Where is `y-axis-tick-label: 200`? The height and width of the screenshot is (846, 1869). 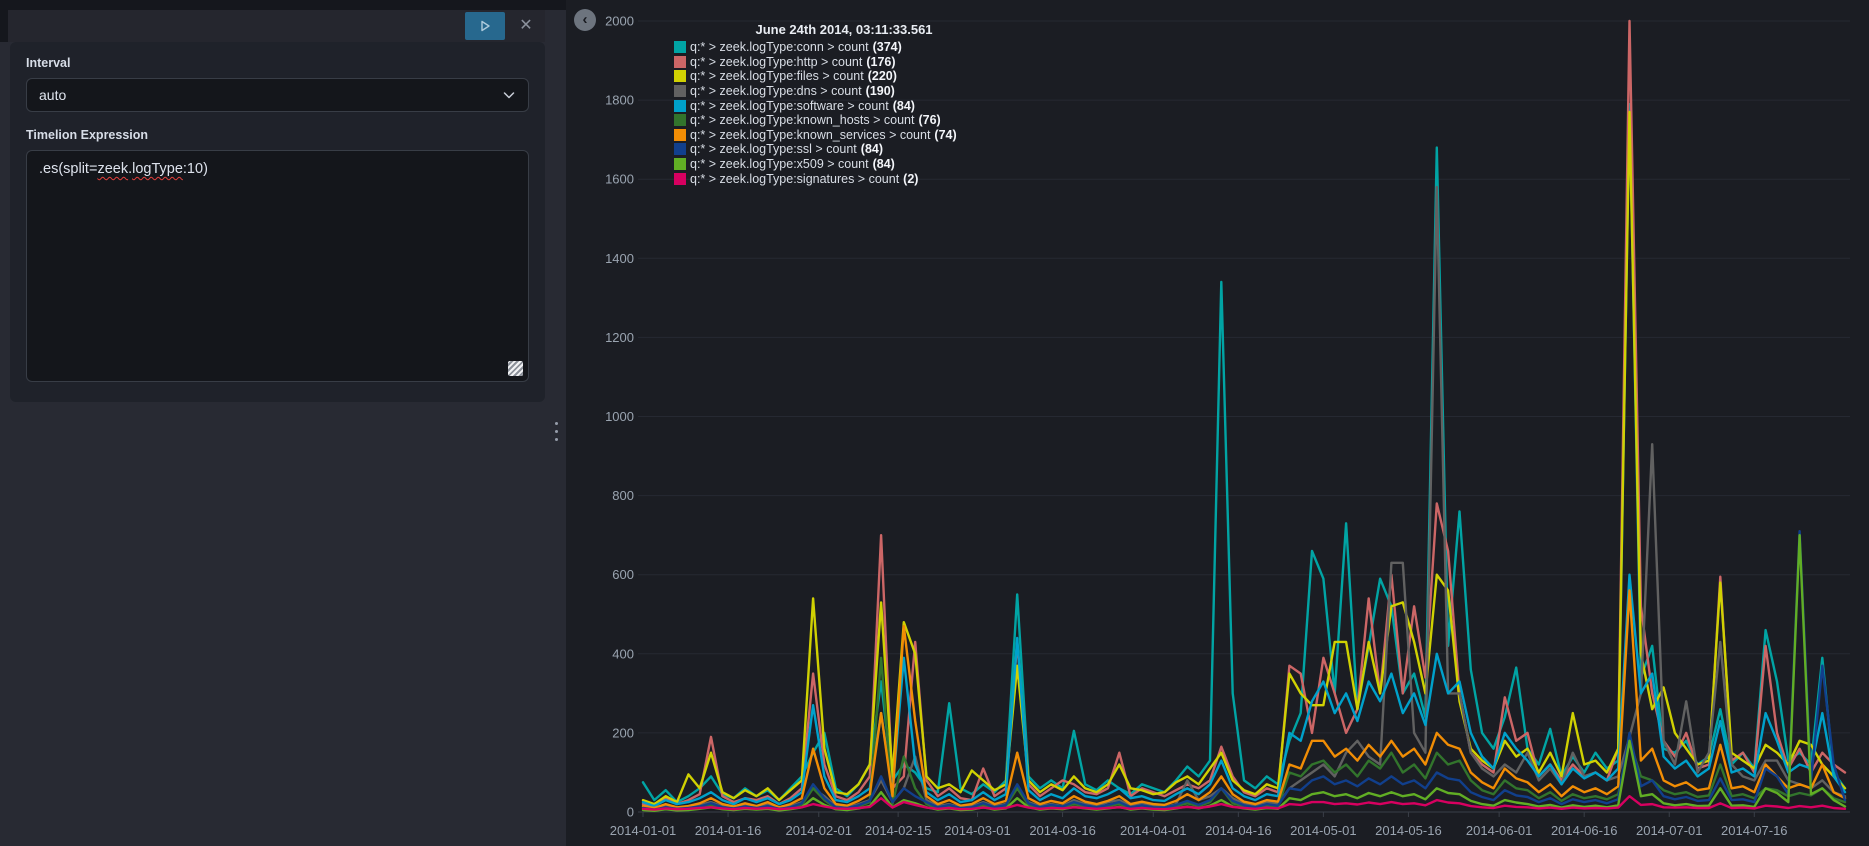 y-axis-tick-label: 200 is located at coordinates (623, 732).